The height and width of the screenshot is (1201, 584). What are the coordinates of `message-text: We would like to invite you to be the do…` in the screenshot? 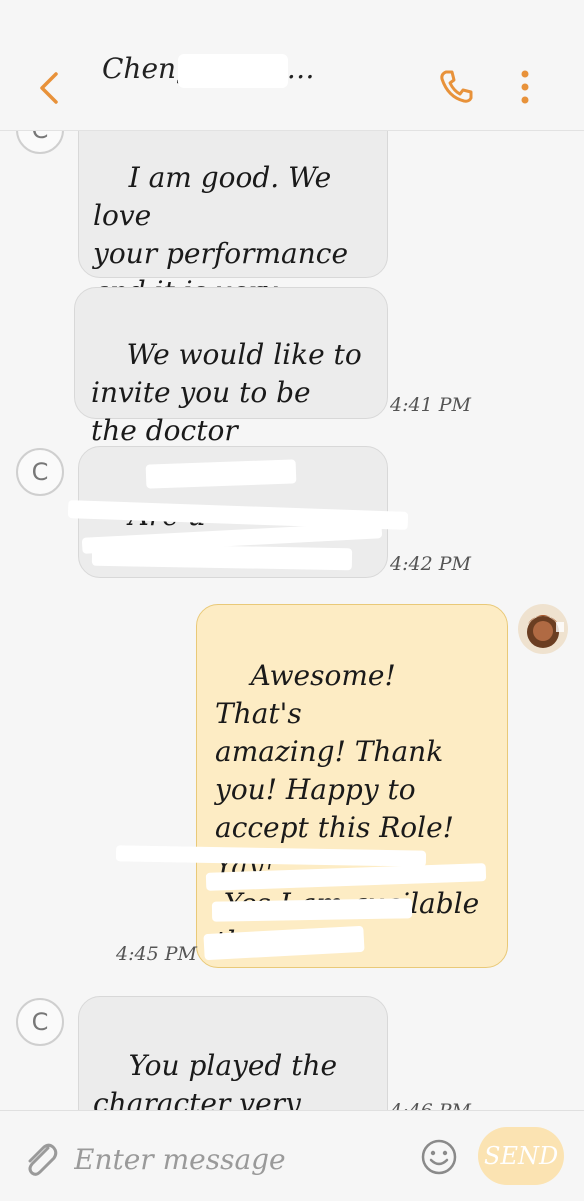 It's located at (226, 392).